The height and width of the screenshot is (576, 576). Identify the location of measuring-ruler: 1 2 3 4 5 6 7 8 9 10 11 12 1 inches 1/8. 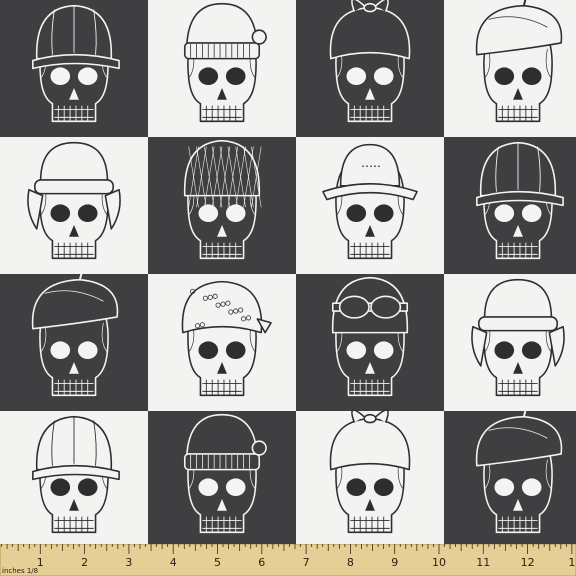
(288, 560).